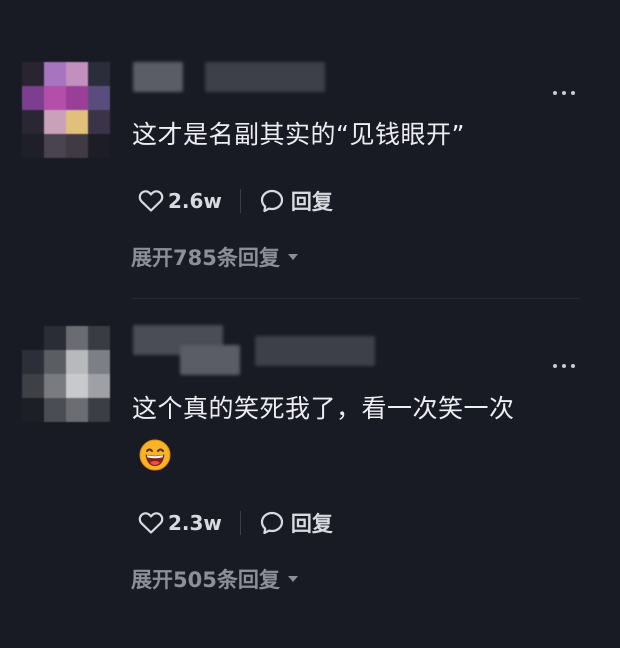  I want to click on expand-replies-label: 展开505条回复, so click(205, 580).